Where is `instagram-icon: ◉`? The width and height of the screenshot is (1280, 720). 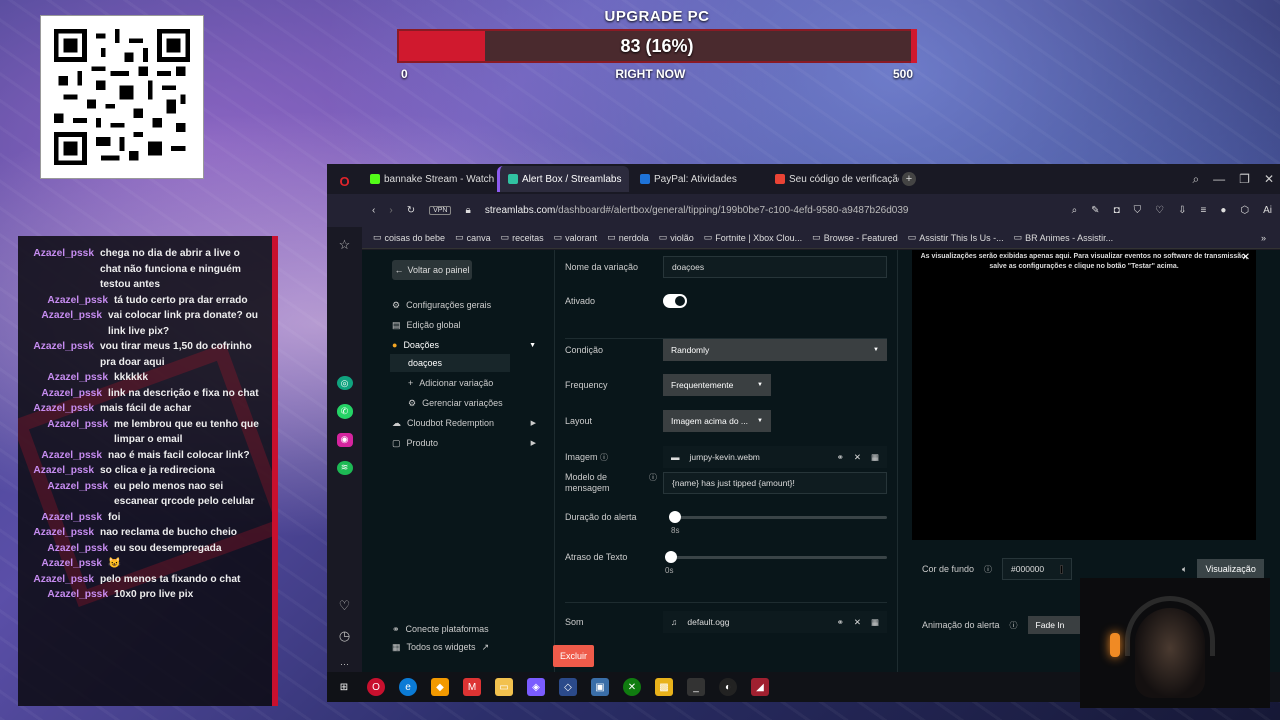
instagram-icon: ◉ is located at coordinates (344, 439).